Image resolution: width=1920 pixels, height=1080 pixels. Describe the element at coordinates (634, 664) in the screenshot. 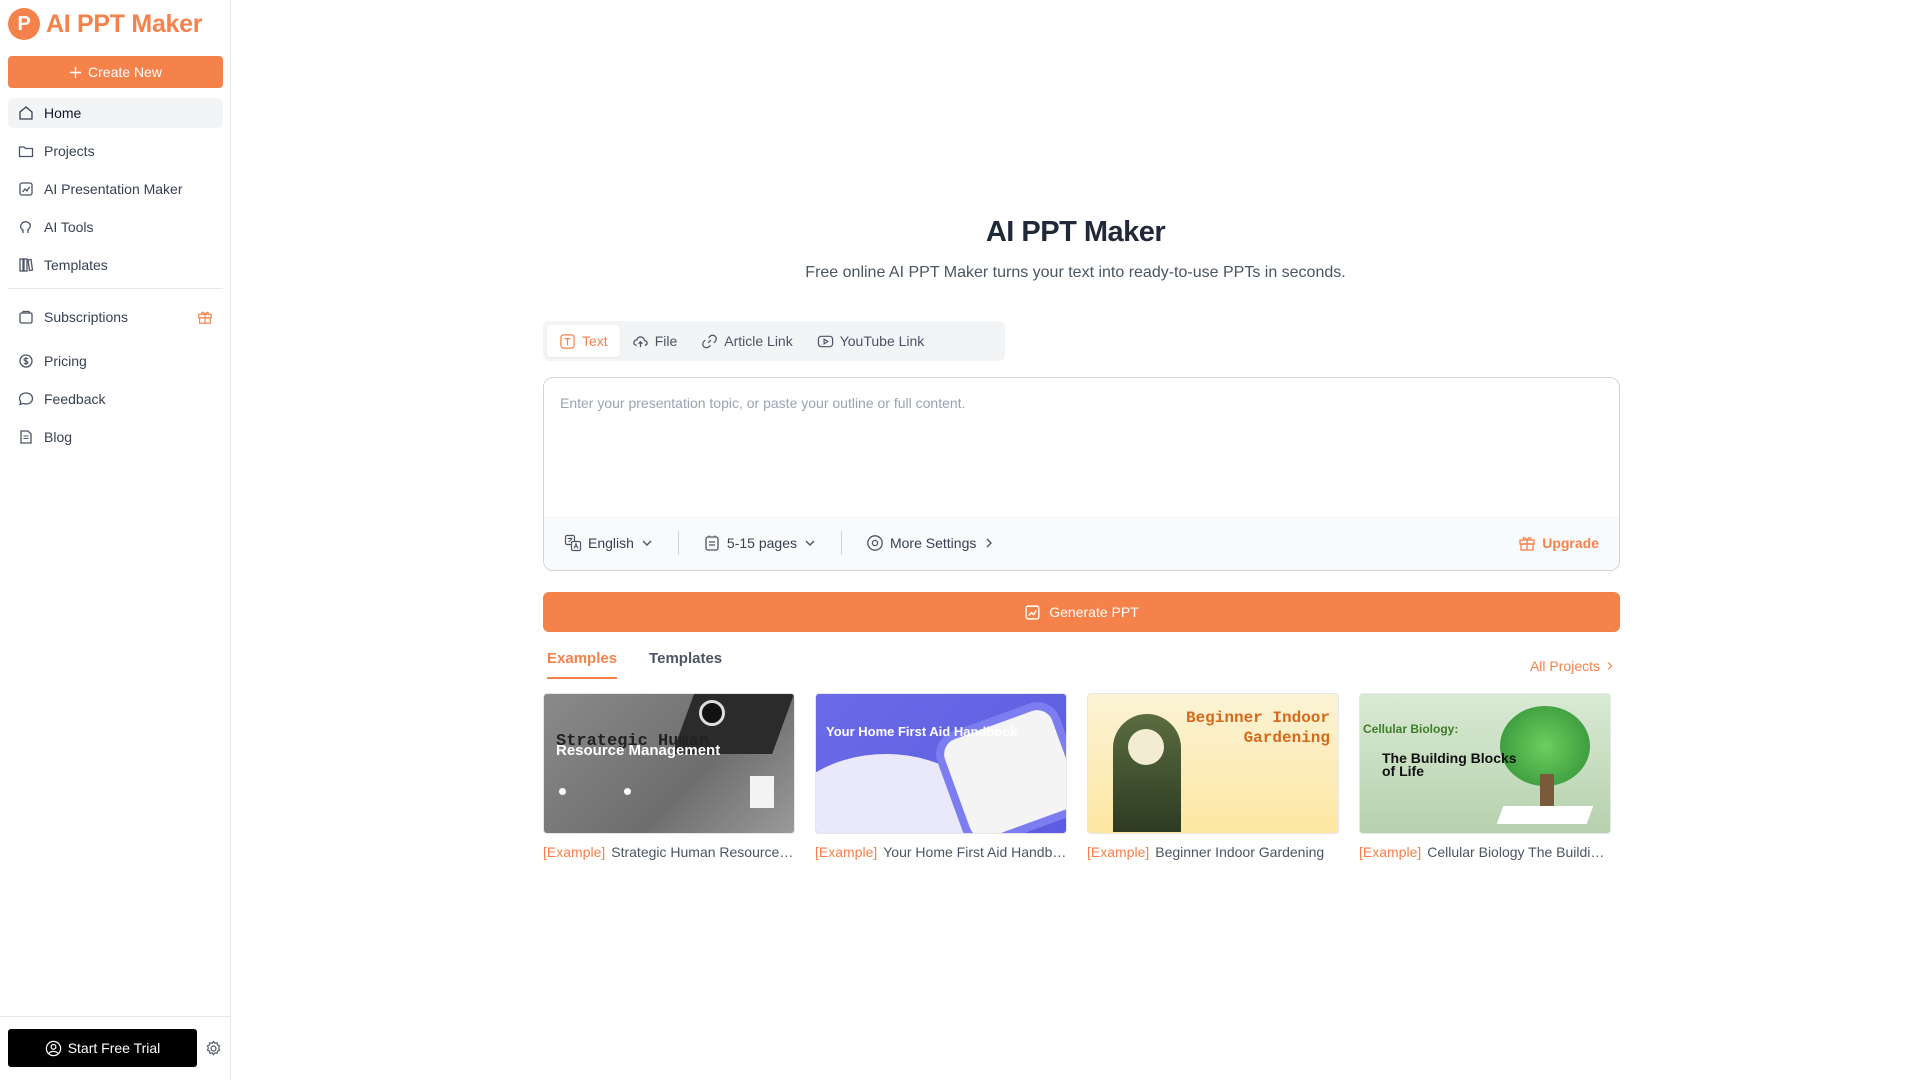

I see `gallery-tabs: Examples Templates` at that location.